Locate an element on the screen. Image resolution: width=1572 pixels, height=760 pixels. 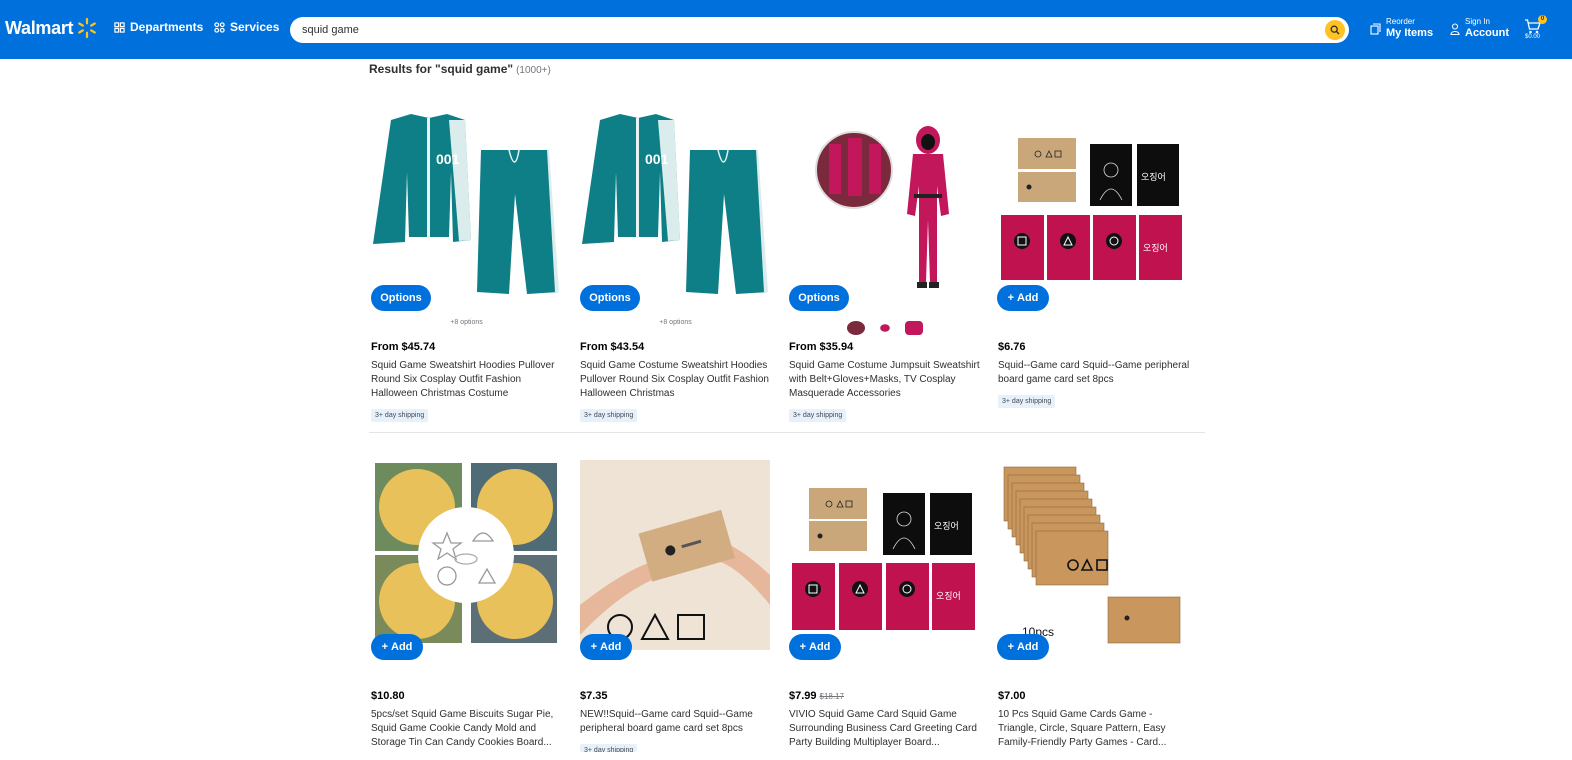
my-items-label: My Items is located at coordinates (1410, 33).